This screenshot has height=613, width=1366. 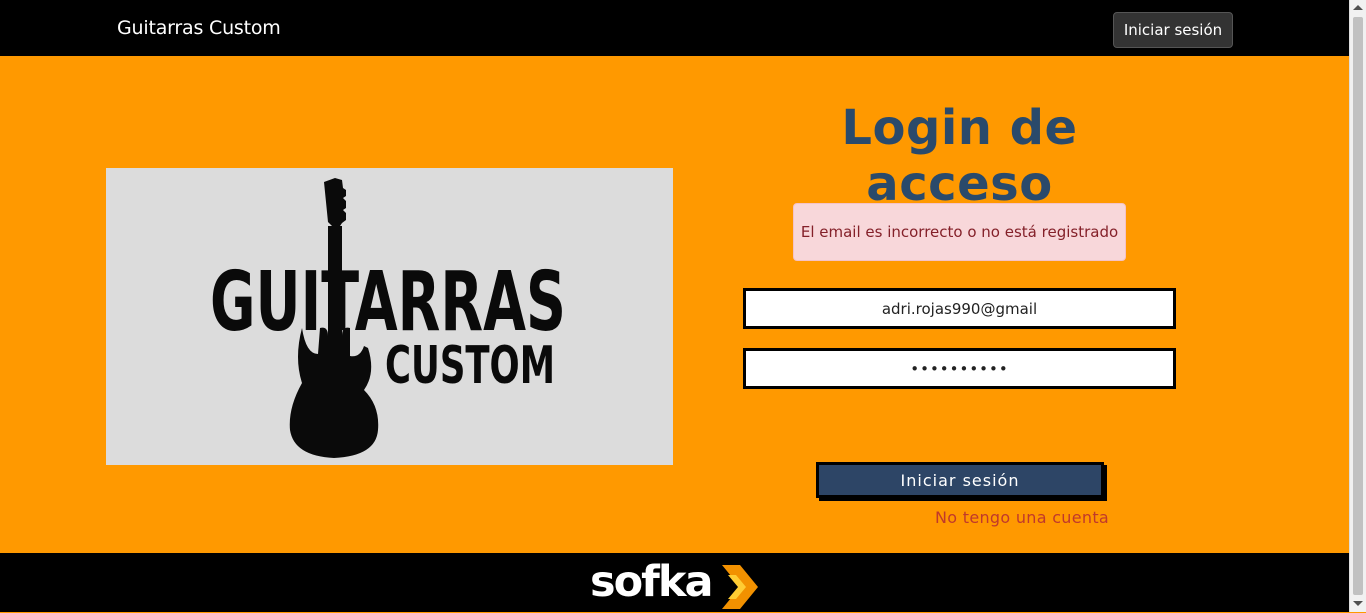 What do you see at coordinates (651, 582) in the screenshot?
I see `sofka-logo-text: sofka` at bounding box center [651, 582].